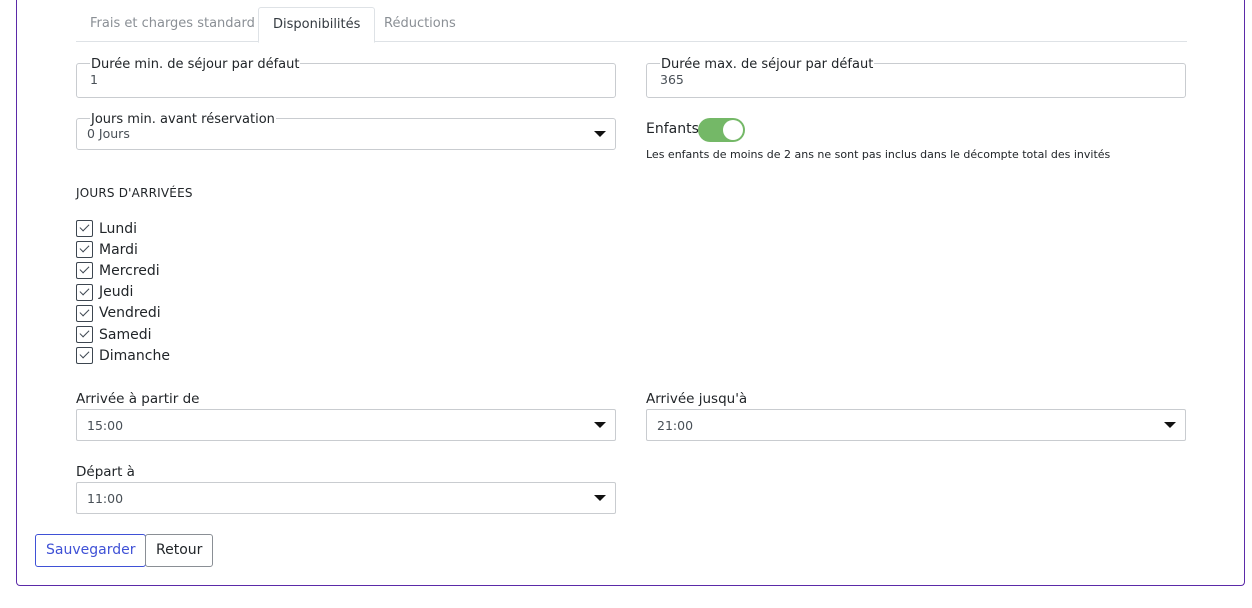 This screenshot has width=1252, height=608. Describe the element at coordinates (672, 79) in the screenshot. I see `max-stay-value: 365` at that location.